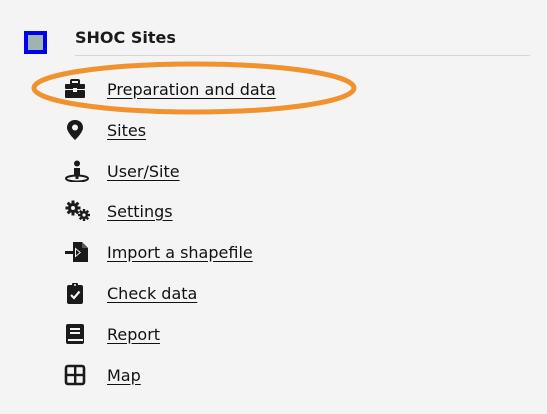 The width and height of the screenshot is (547, 414). I want to click on menu-item-report: Report, so click(112, 334).